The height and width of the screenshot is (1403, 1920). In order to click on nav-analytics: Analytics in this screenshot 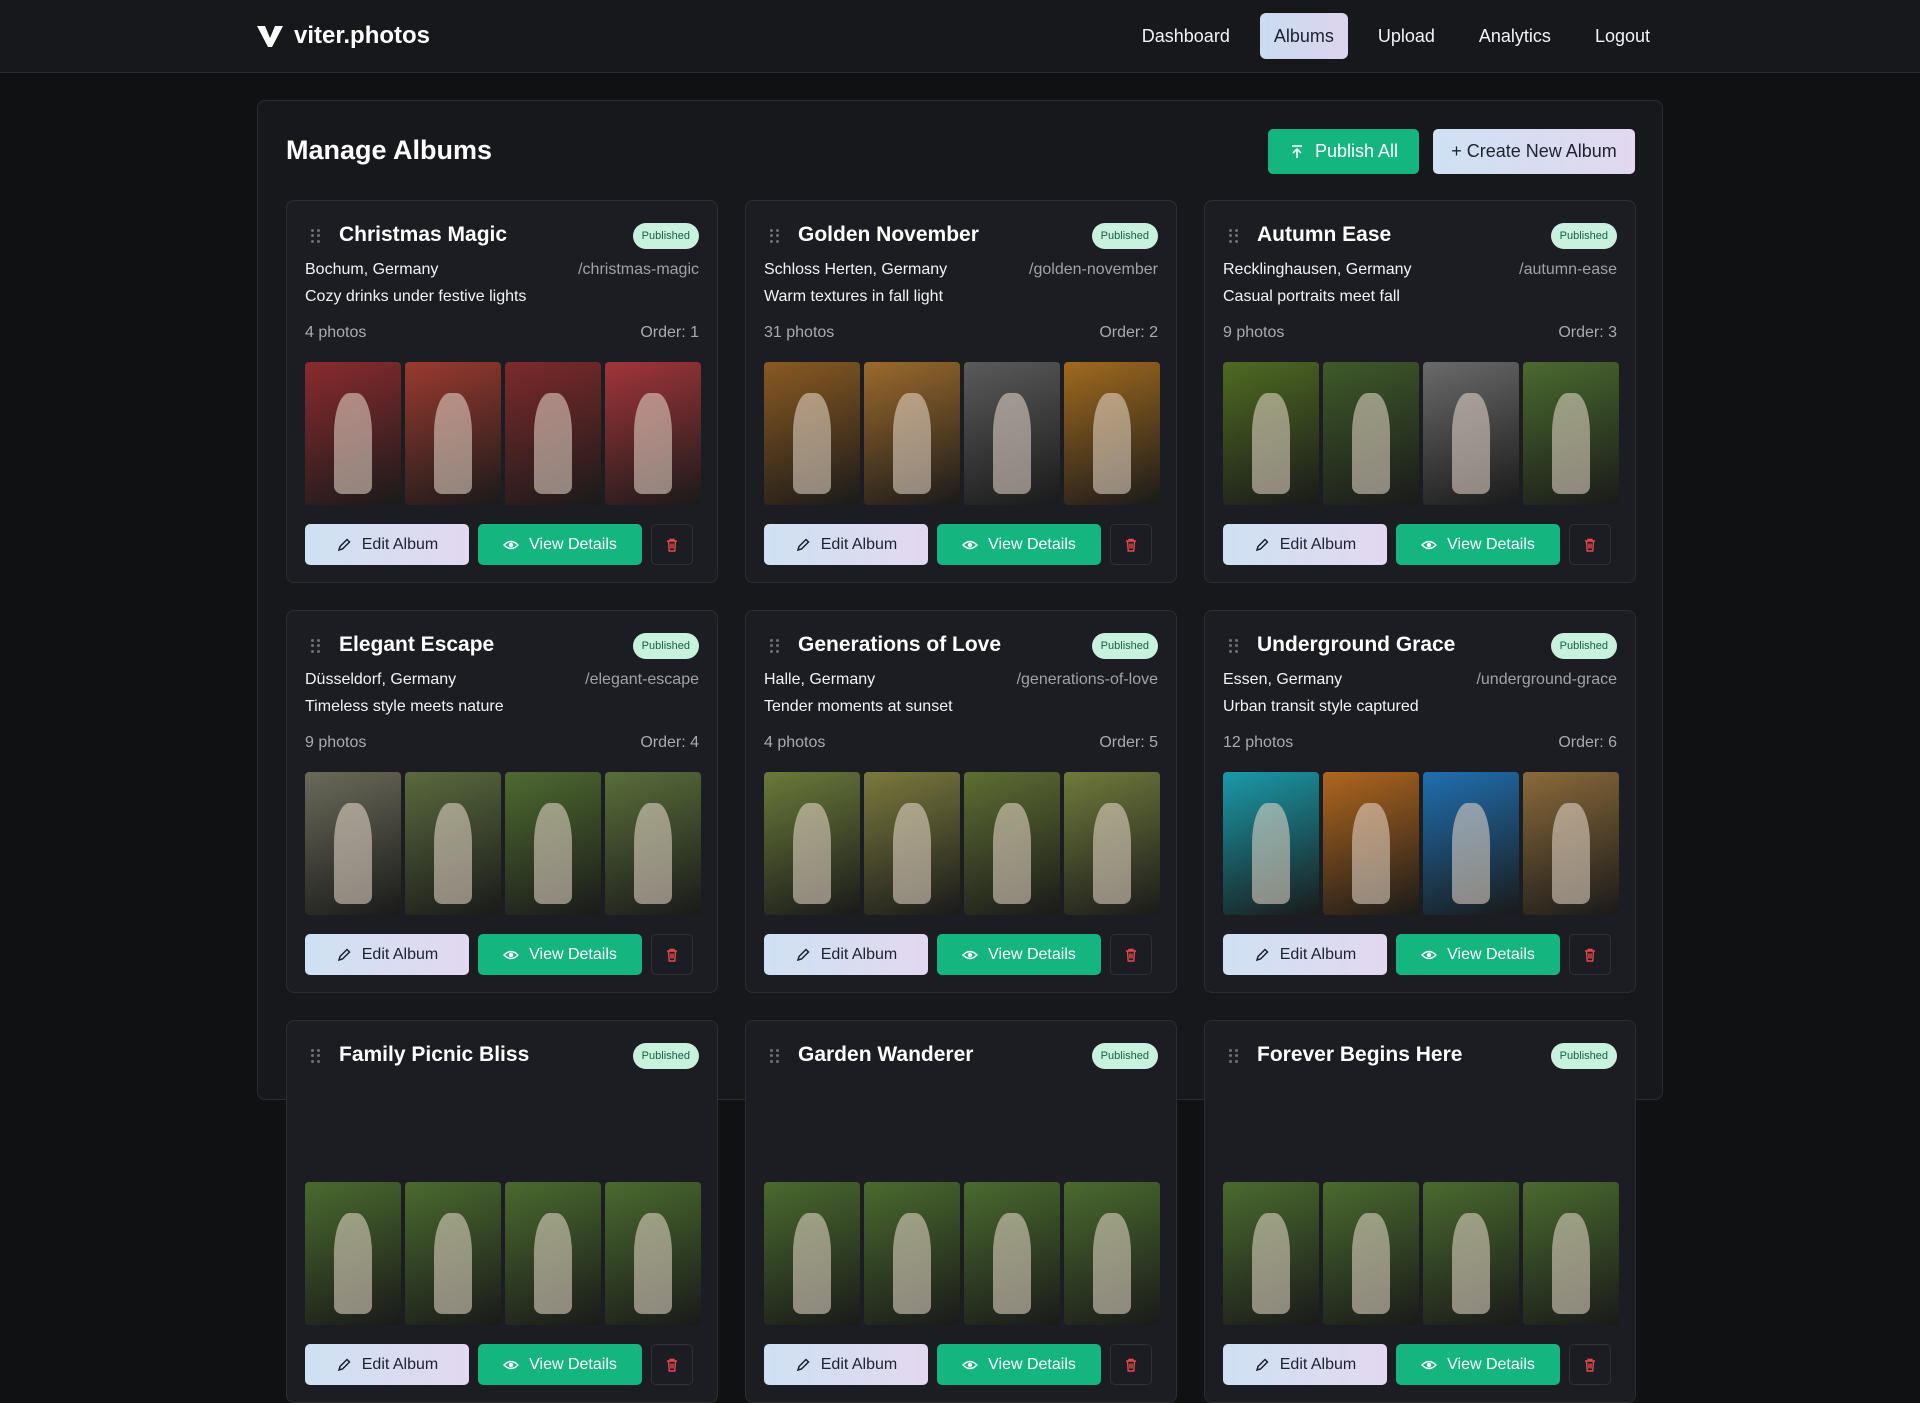, I will do `click(1515, 36)`.